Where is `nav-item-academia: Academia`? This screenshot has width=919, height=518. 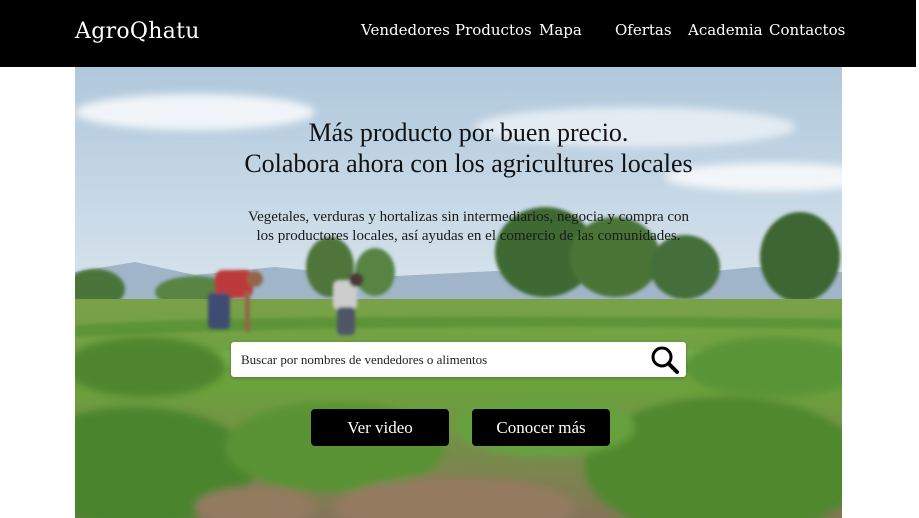 nav-item-academia: Academia is located at coordinates (725, 30).